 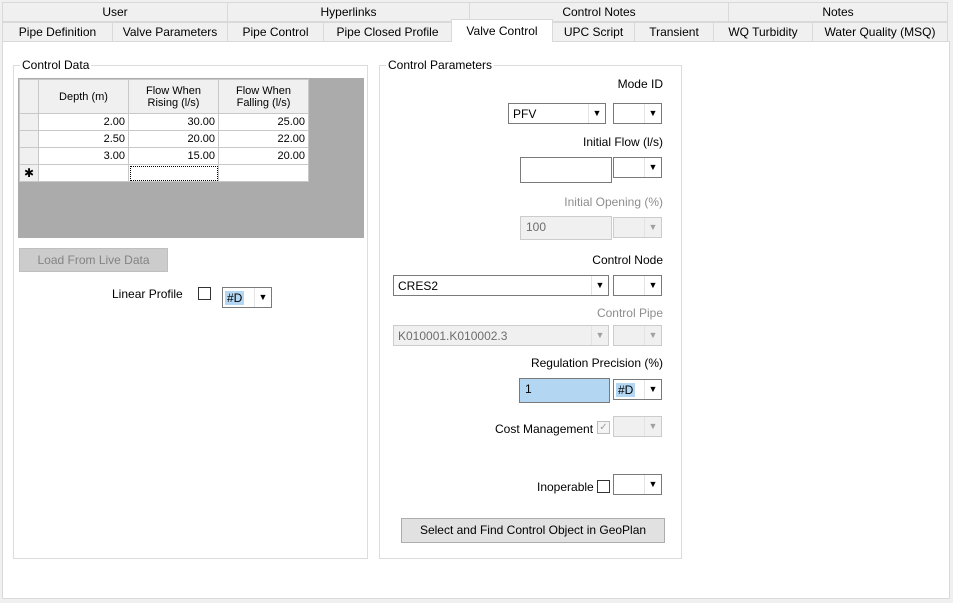 I want to click on regulation-precision-flag-combo: #D ▼, so click(x=637, y=389).